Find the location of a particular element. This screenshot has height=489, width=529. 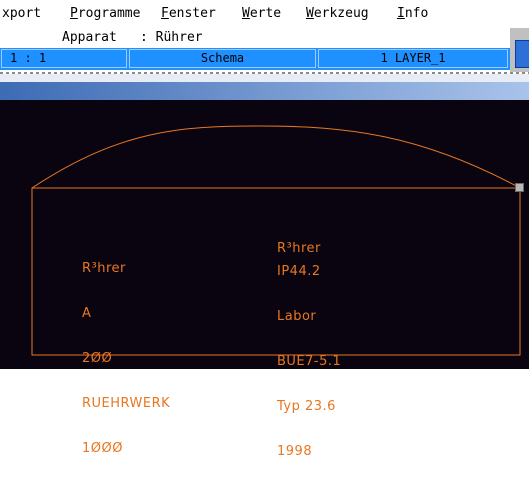

text-line: R³hrer is located at coordinates (104, 268).